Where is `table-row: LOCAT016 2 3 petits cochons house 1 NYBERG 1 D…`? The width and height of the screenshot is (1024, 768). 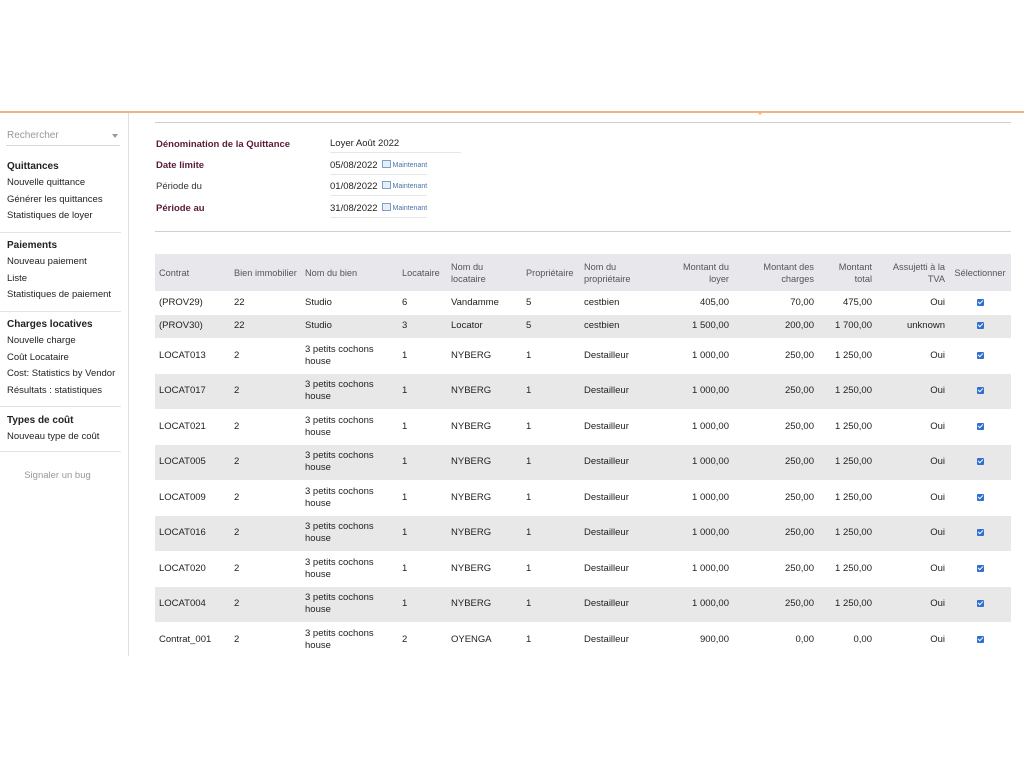 table-row: LOCAT016 2 3 petits cochons house 1 NYBERG 1 D… is located at coordinates (583, 533).